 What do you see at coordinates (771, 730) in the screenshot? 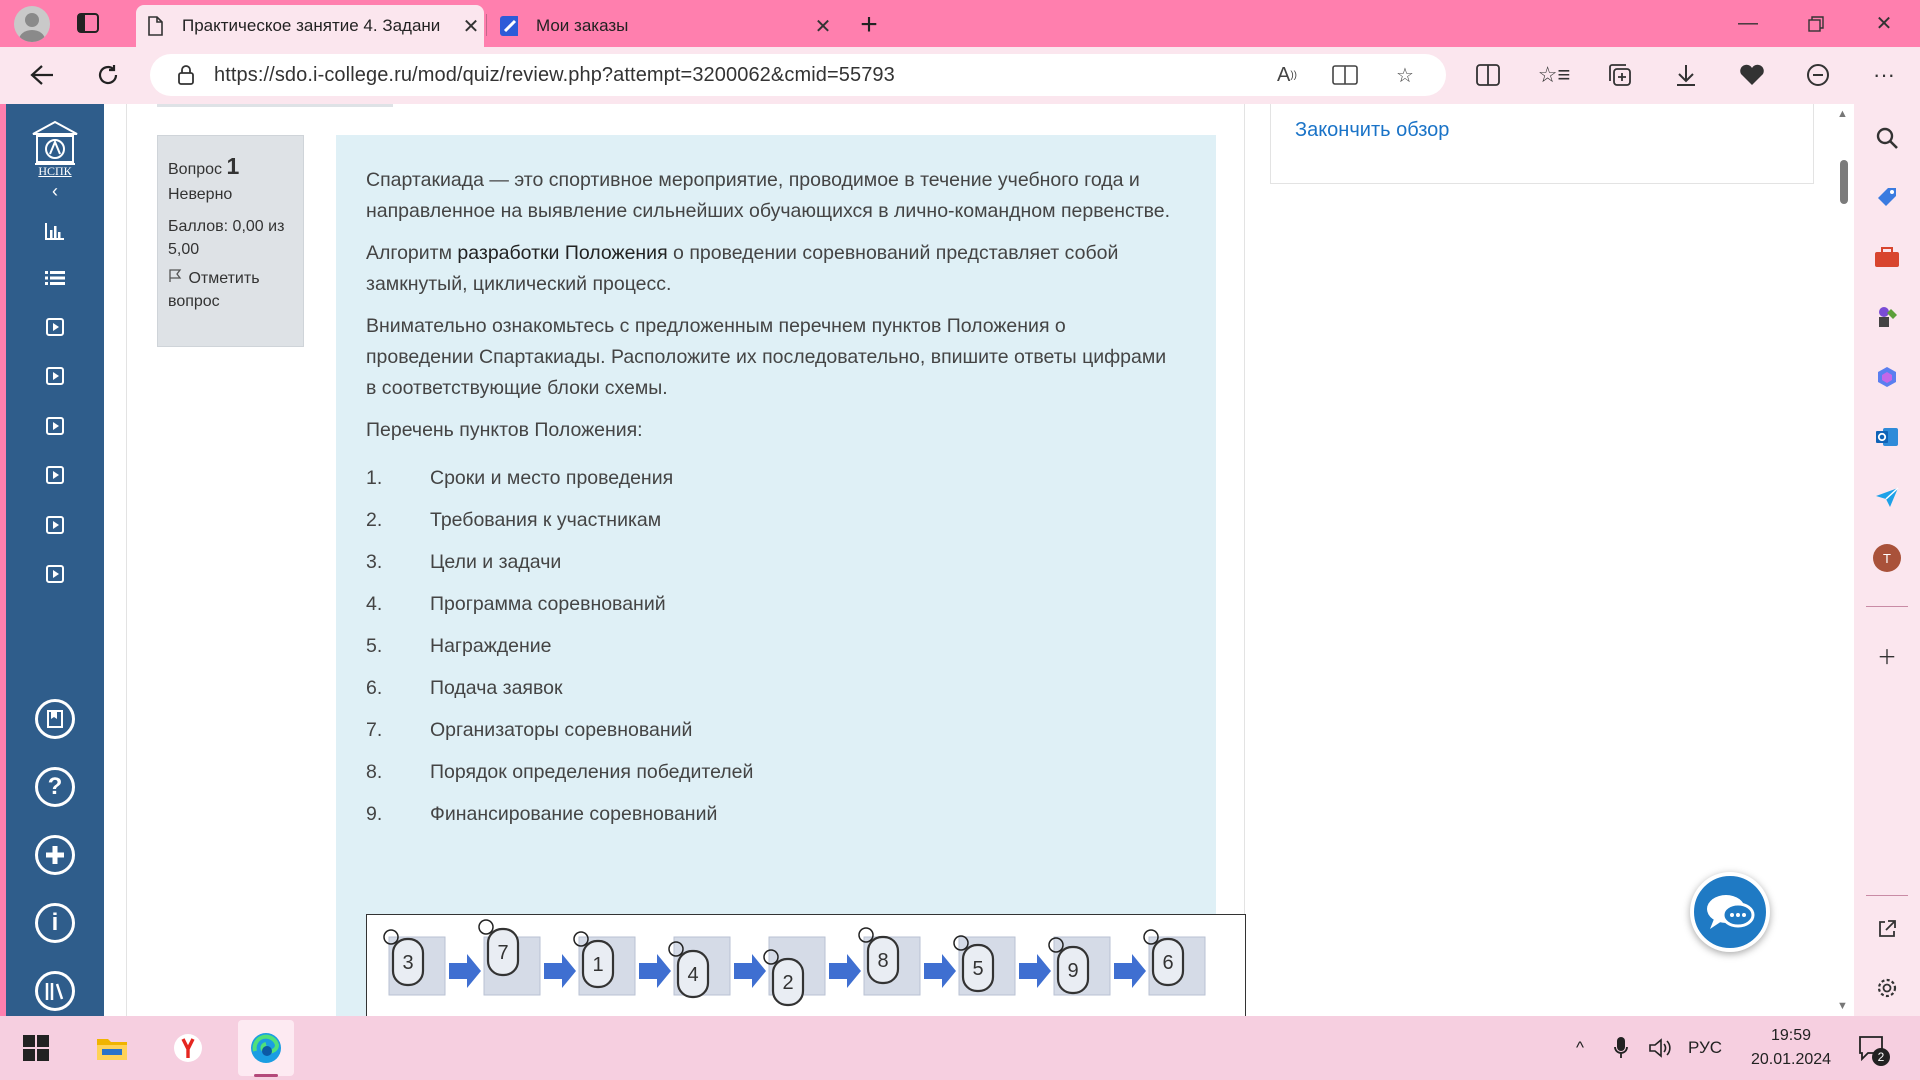
I see `list-item: 7. Организаторы соревнований` at bounding box center [771, 730].